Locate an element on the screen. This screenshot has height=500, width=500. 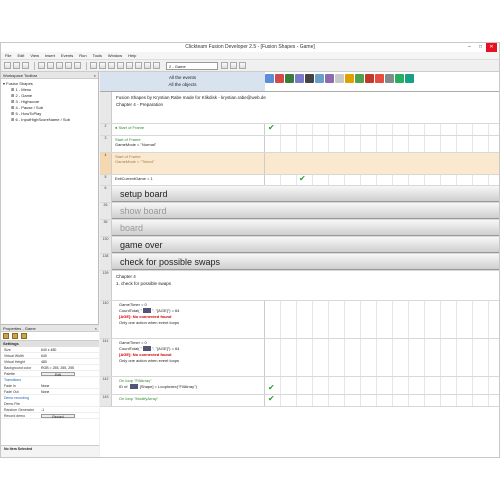
prop-record-demo: Record demo Record is located at coordinates (50, 416).